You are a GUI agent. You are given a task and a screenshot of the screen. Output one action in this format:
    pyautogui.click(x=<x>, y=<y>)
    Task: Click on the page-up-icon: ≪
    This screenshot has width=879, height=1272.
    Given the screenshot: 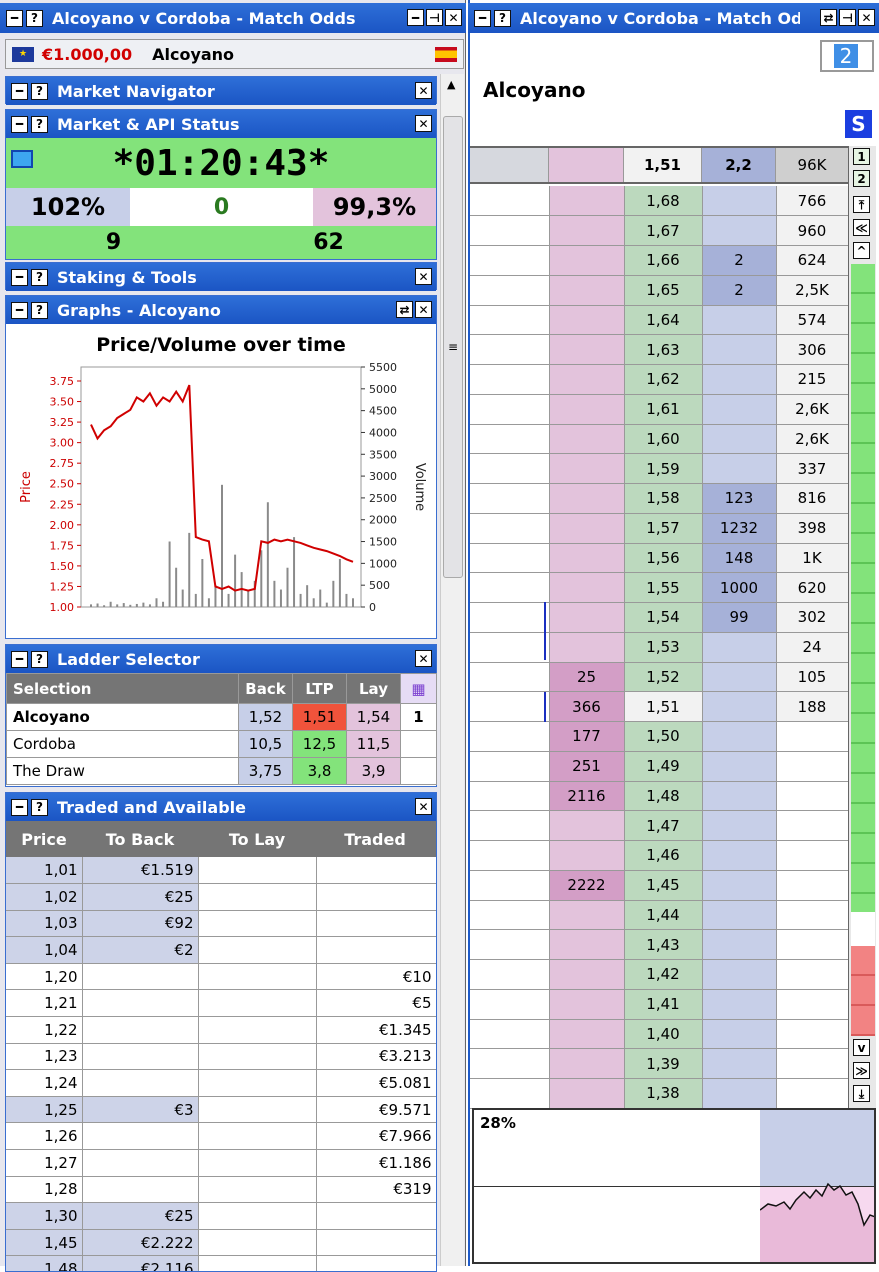 What is the action you would take?
    pyautogui.click(x=861, y=227)
    